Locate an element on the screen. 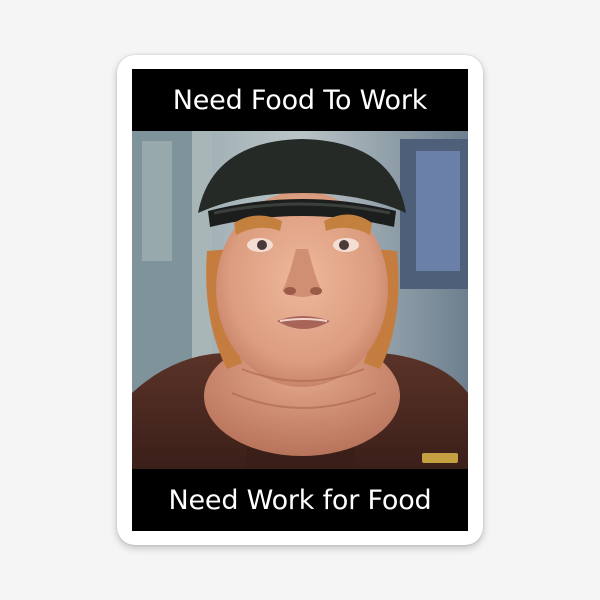 Image resolution: width=600 pixels, height=600 pixels. top-caption: Need Food To Work is located at coordinates (300, 100).